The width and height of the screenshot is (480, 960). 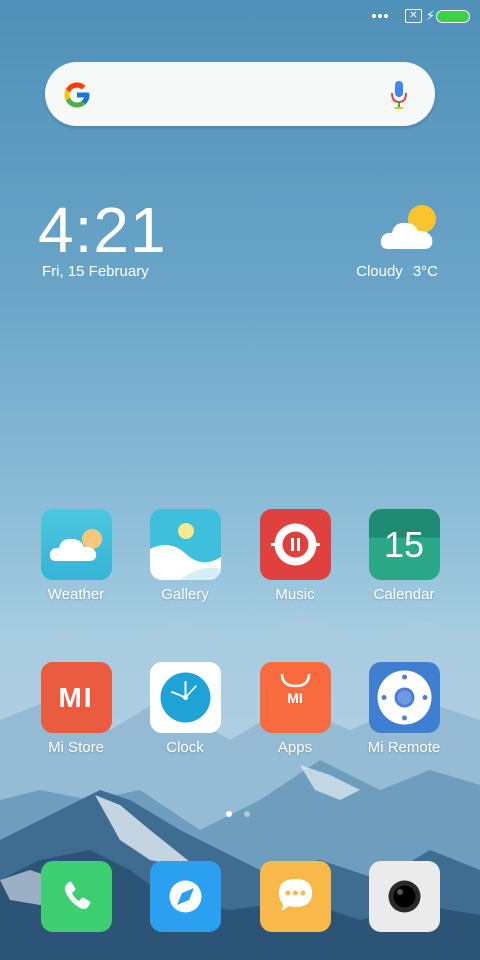 I want to click on music-icon, so click(x=295, y=544).